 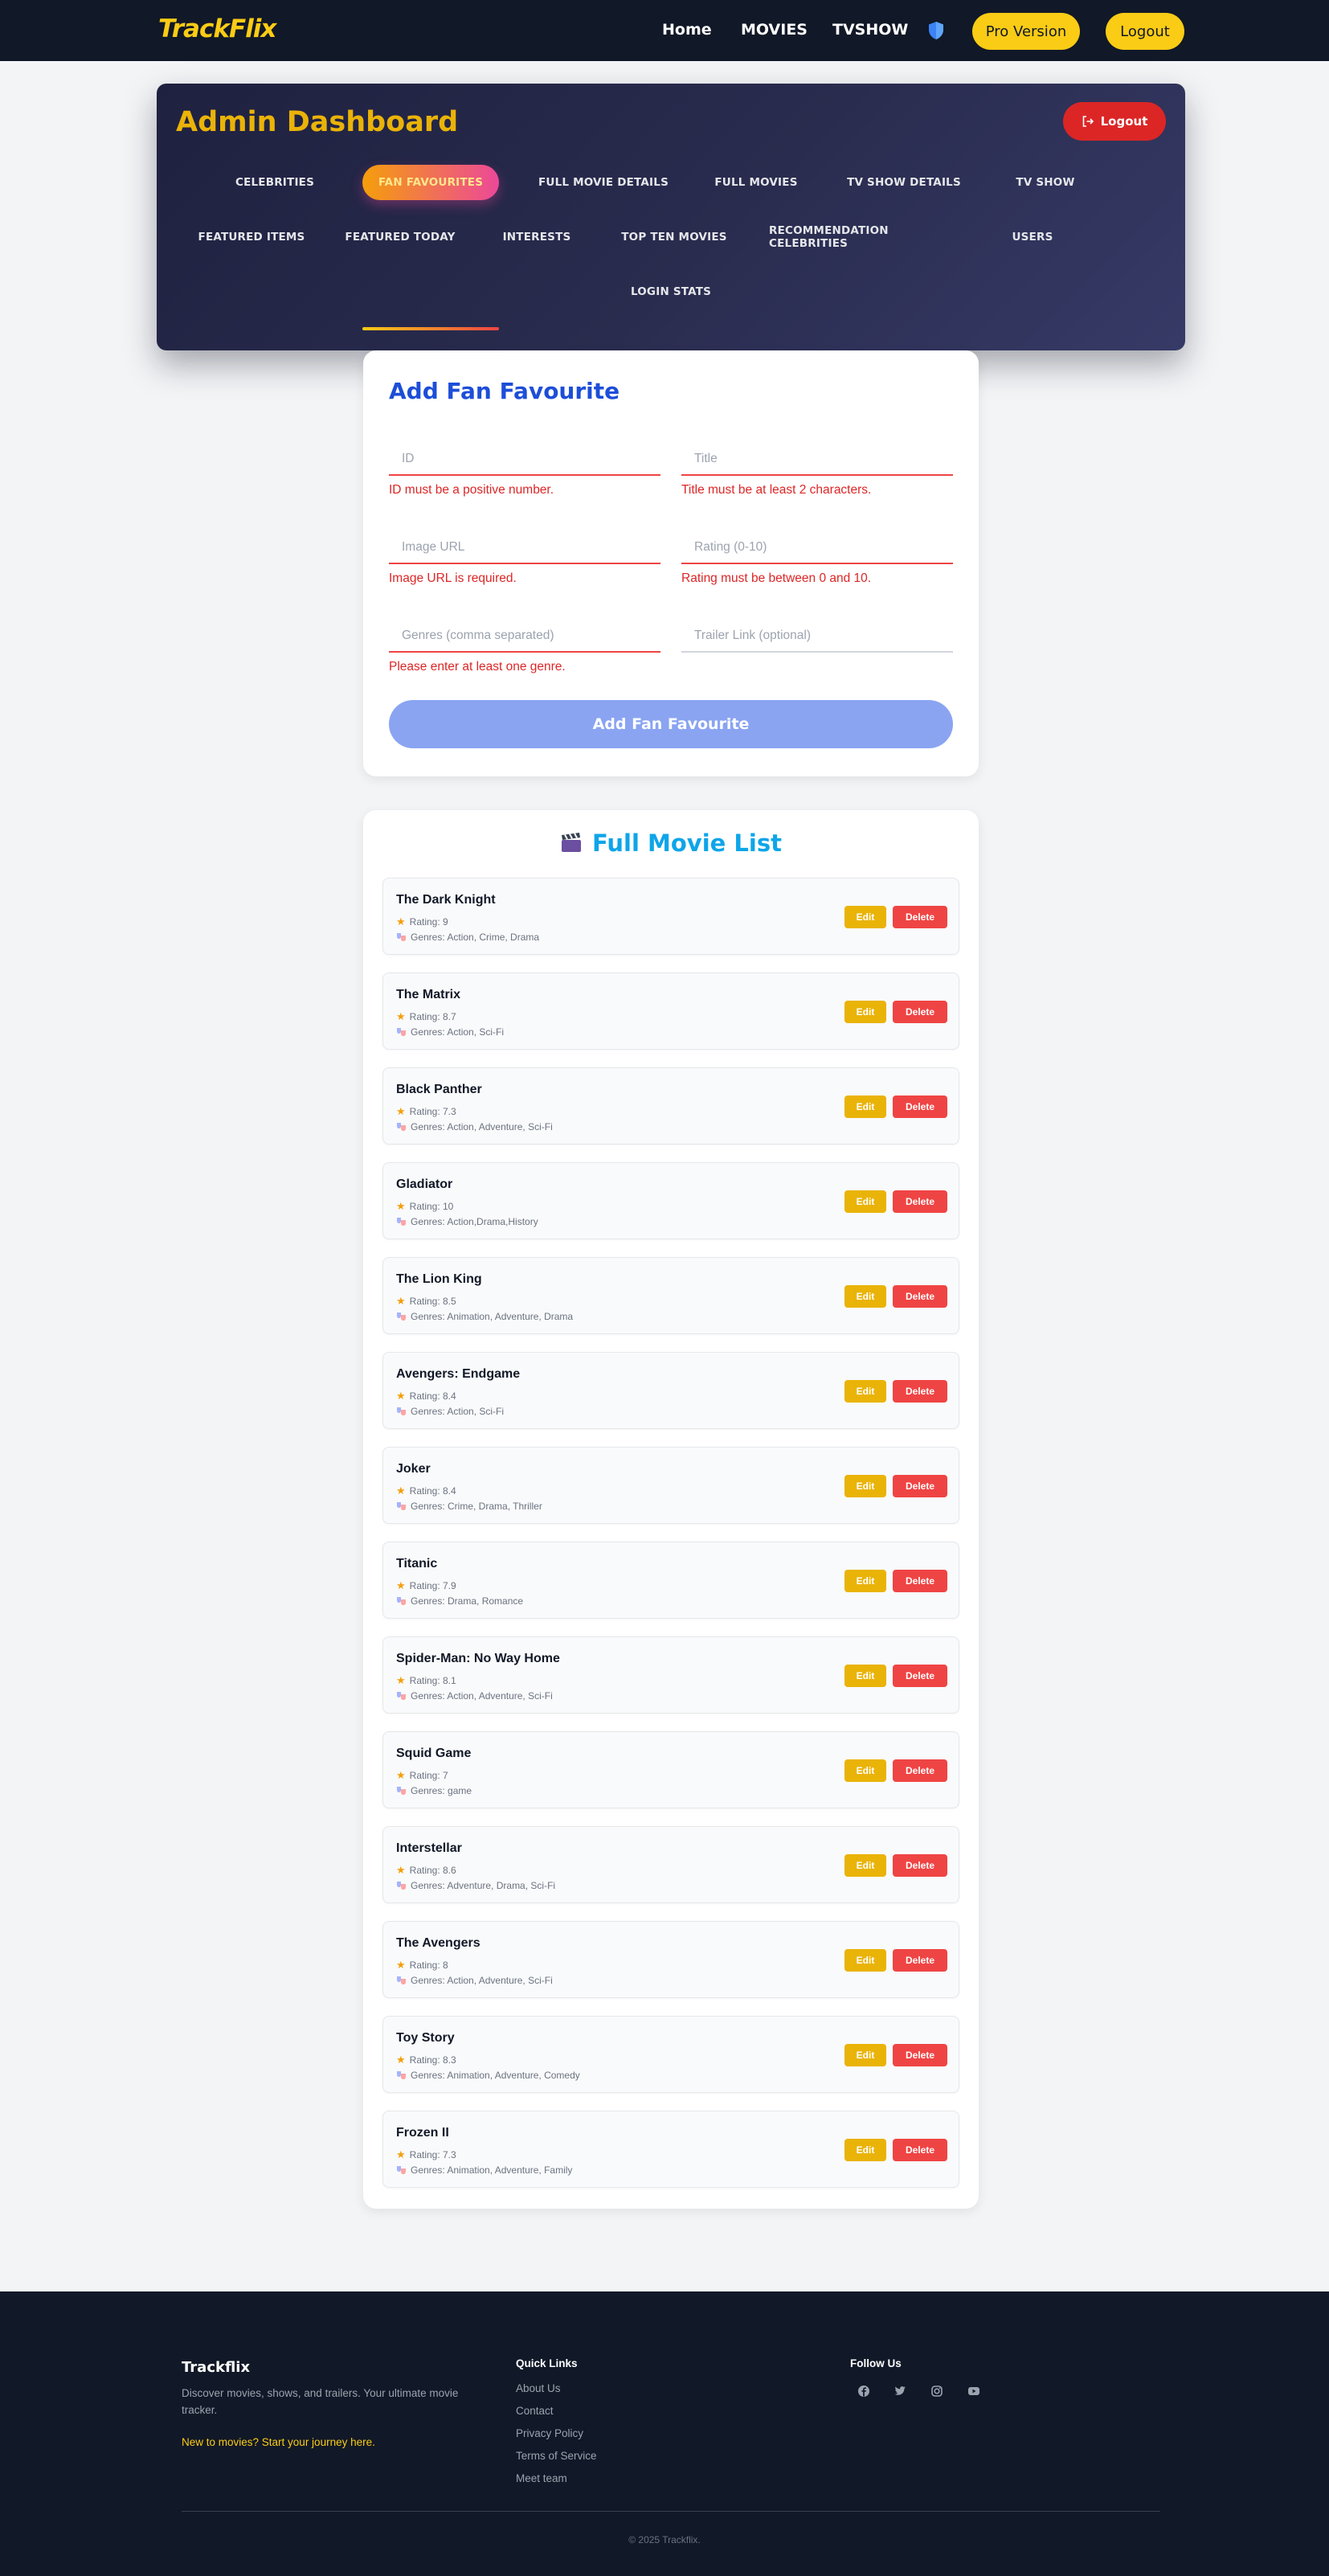 What do you see at coordinates (400, 237) in the screenshot?
I see `tab-featured-today: FEATURED TODAY` at bounding box center [400, 237].